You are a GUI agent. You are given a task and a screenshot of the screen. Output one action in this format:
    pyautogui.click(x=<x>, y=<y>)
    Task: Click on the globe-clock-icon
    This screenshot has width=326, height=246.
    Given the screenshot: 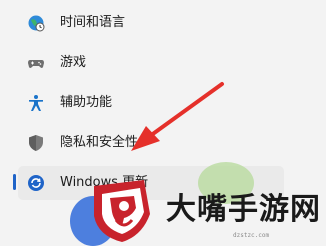 What is the action you would take?
    pyautogui.click(x=36, y=23)
    